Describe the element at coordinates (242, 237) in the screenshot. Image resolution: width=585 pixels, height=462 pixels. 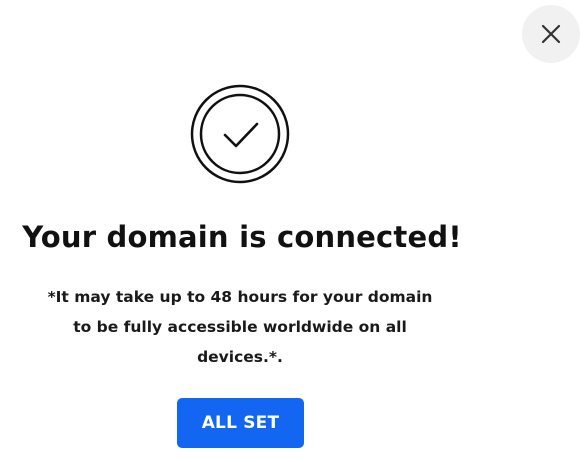
I see `dialog-title: Your domain is connected!` at that location.